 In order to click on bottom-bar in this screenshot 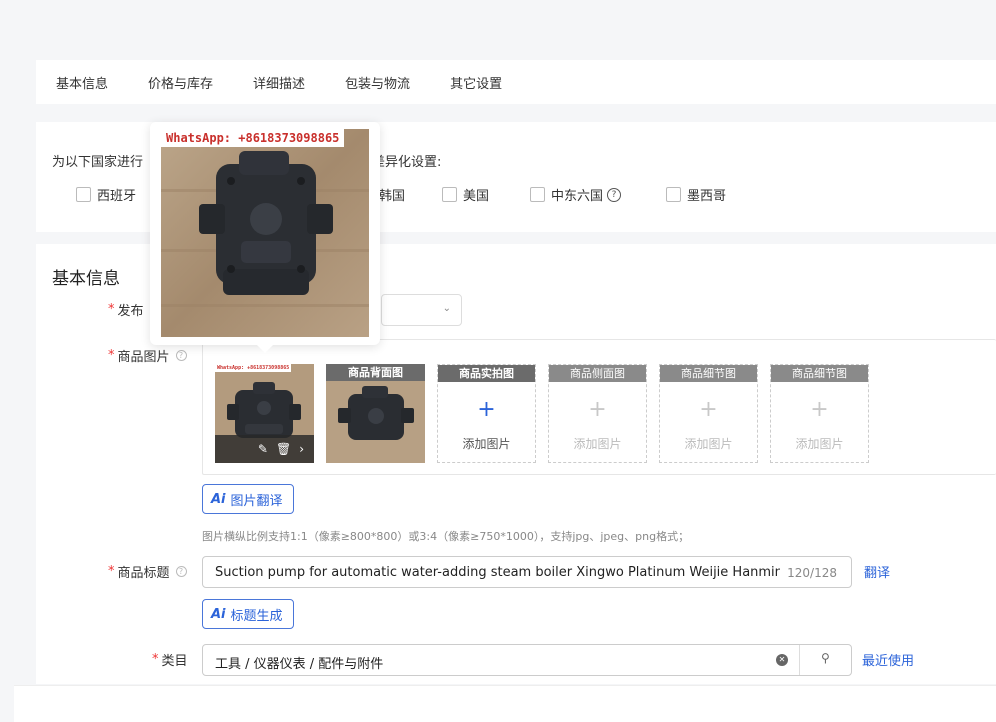, I will do `click(505, 703)`.